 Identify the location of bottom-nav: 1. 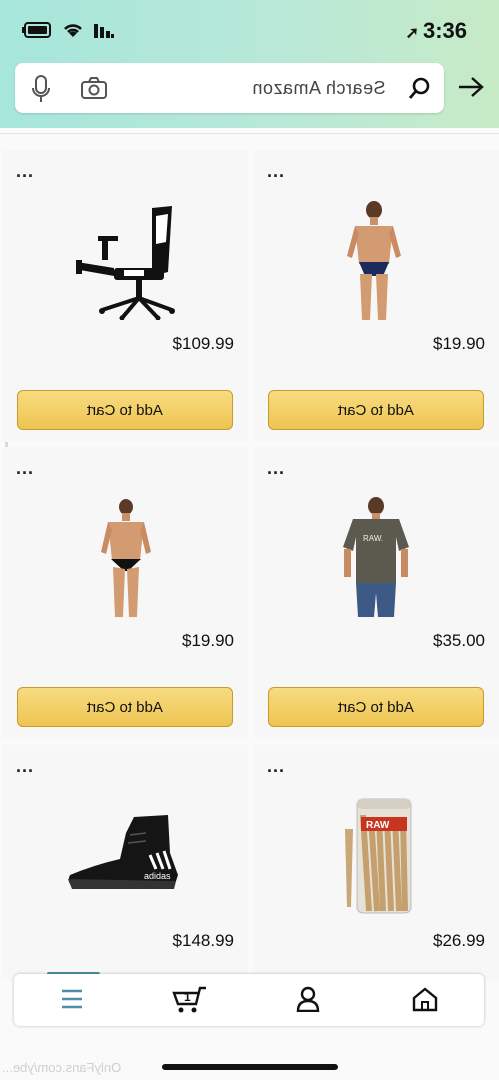
(249, 1000).